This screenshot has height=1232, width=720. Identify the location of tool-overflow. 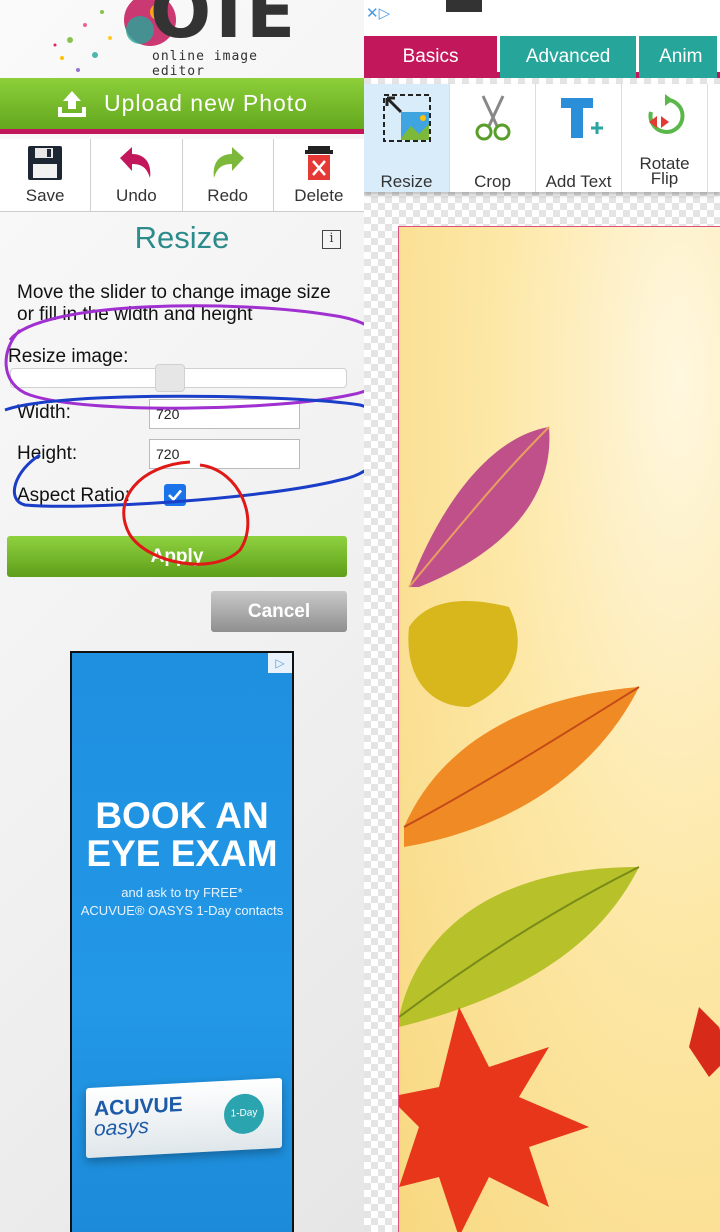
(713, 138).